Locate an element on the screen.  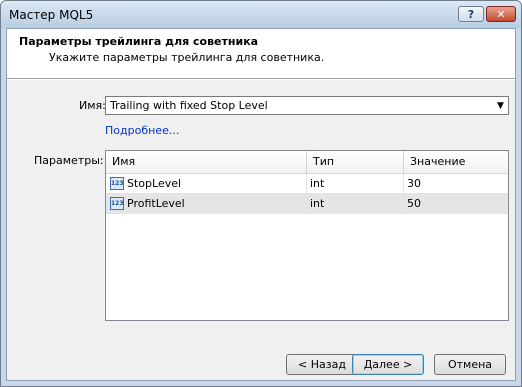
close-button: ✕ is located at coordinates (501, 14).